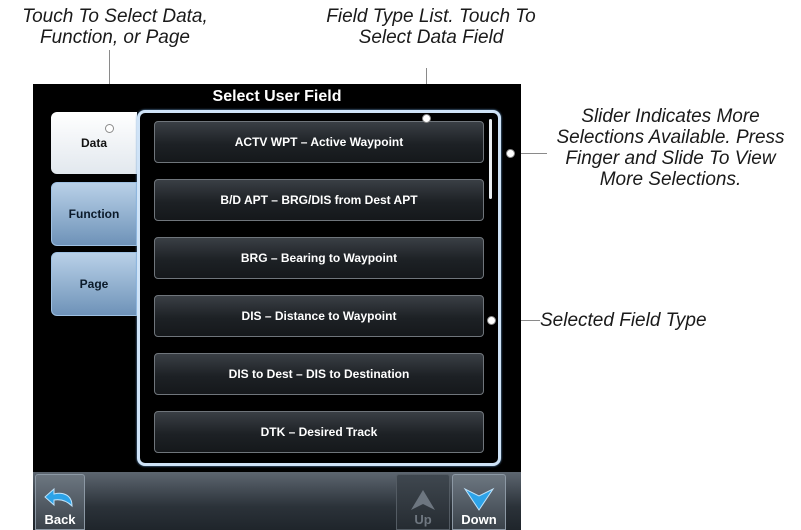  Describe the element at coordinates (670, 179) in the screenshot. I see `callout-slider-line4: More Selections.` at that location.